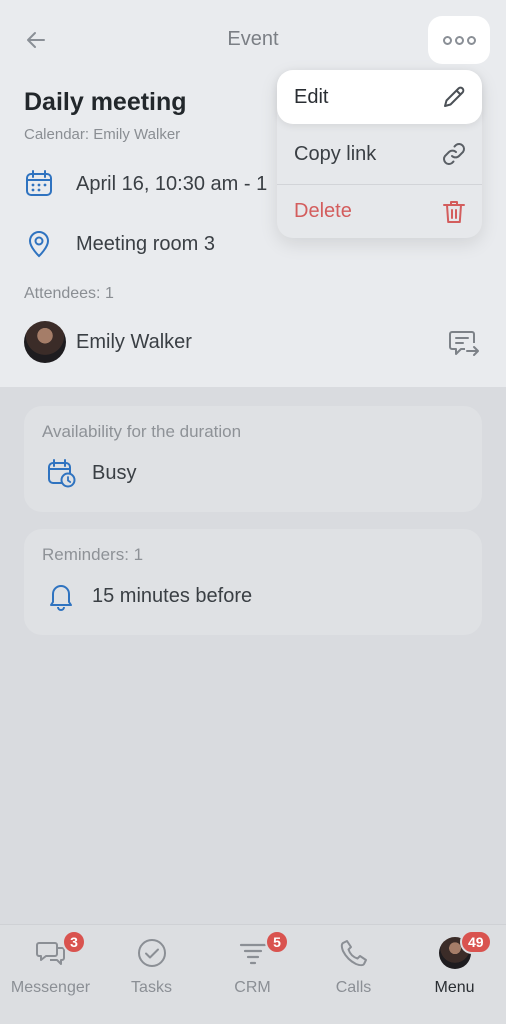  I want to click on crm-badge: 5, so click(277, 942).